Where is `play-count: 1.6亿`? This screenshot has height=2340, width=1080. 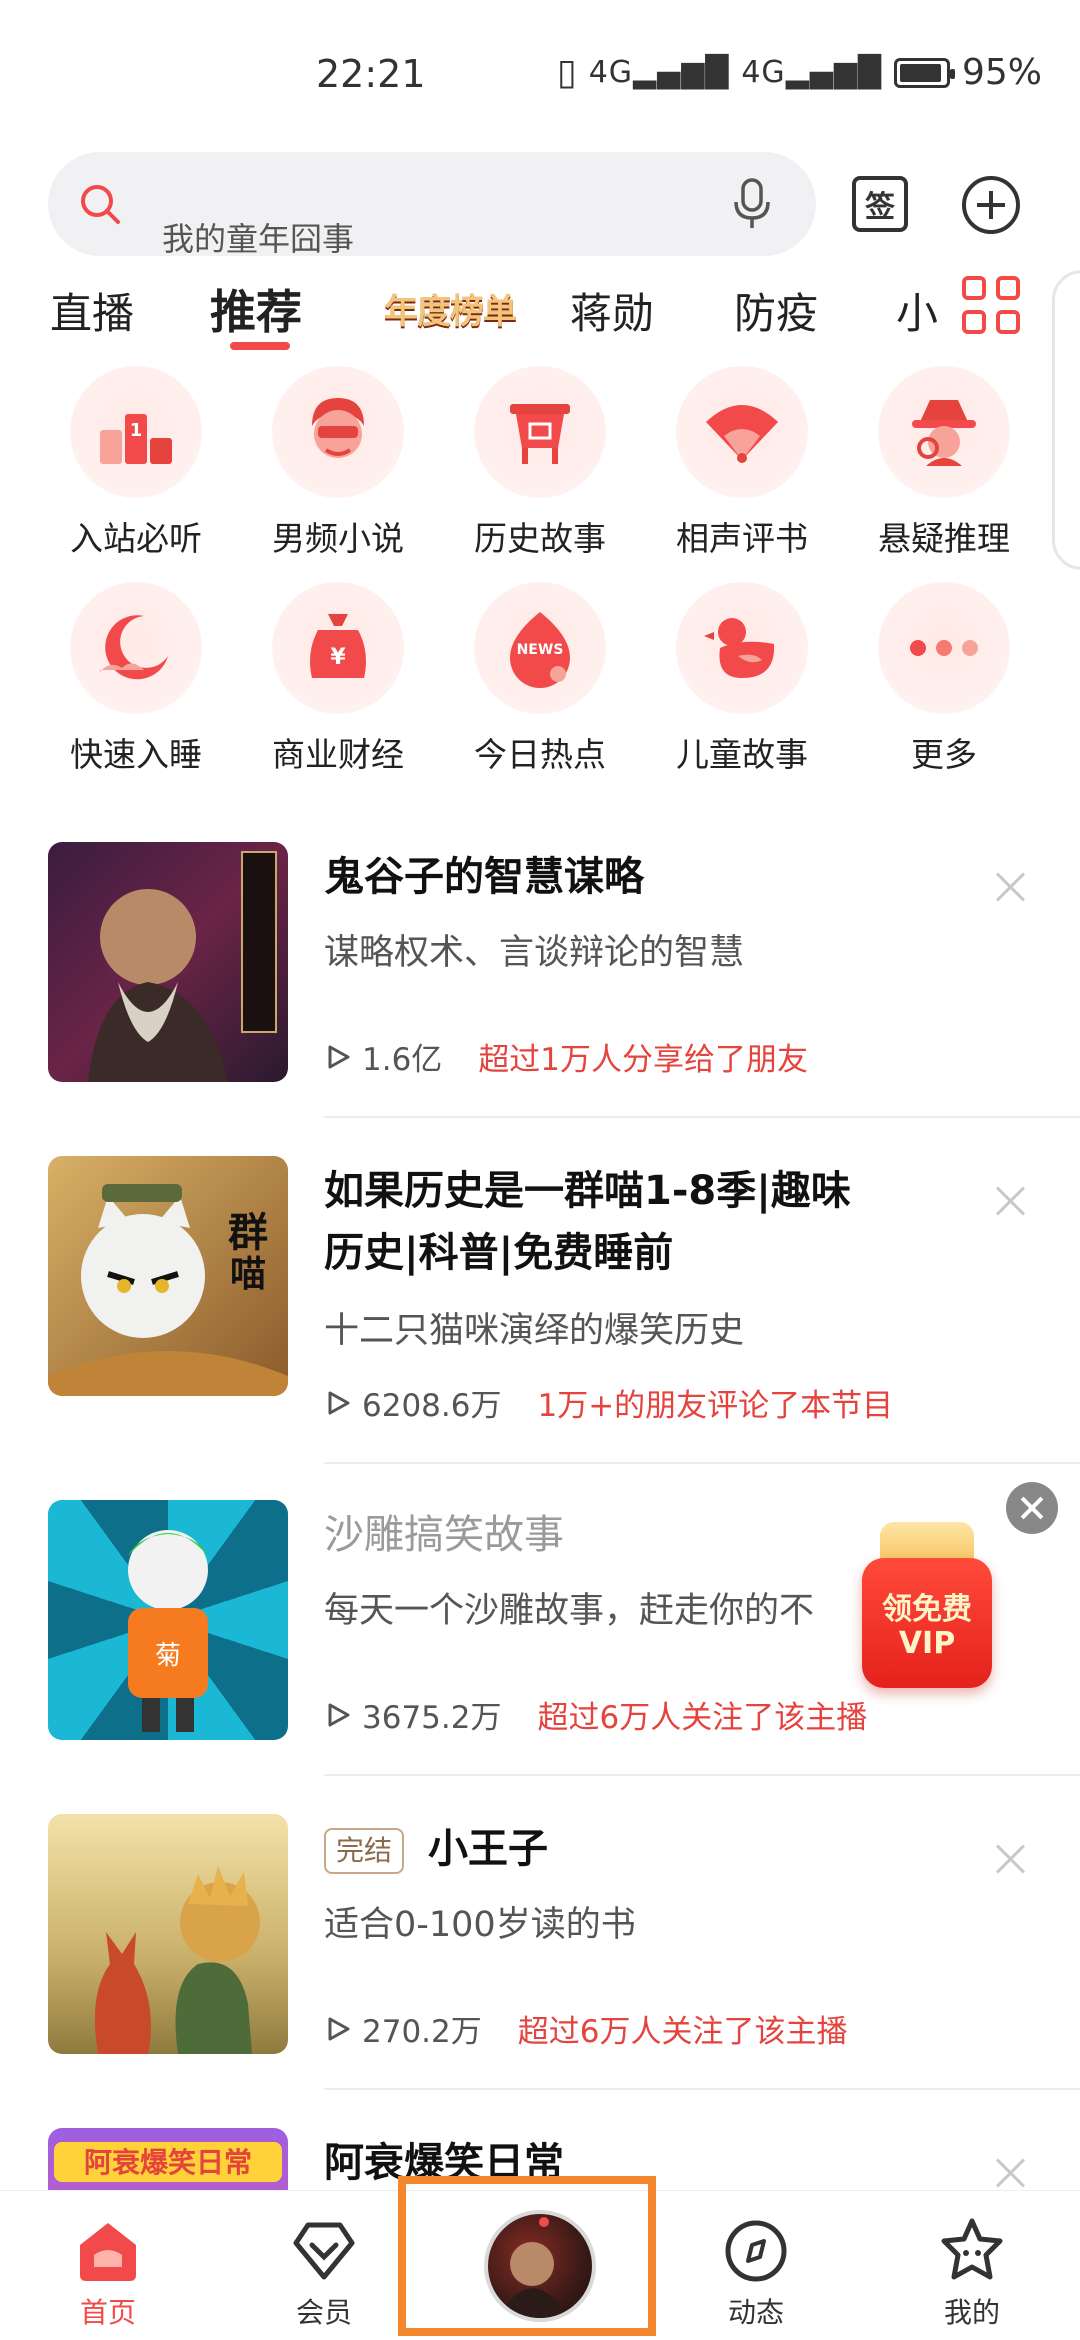
play-count: 1.6亿 is located at coordinates (402, 1060).